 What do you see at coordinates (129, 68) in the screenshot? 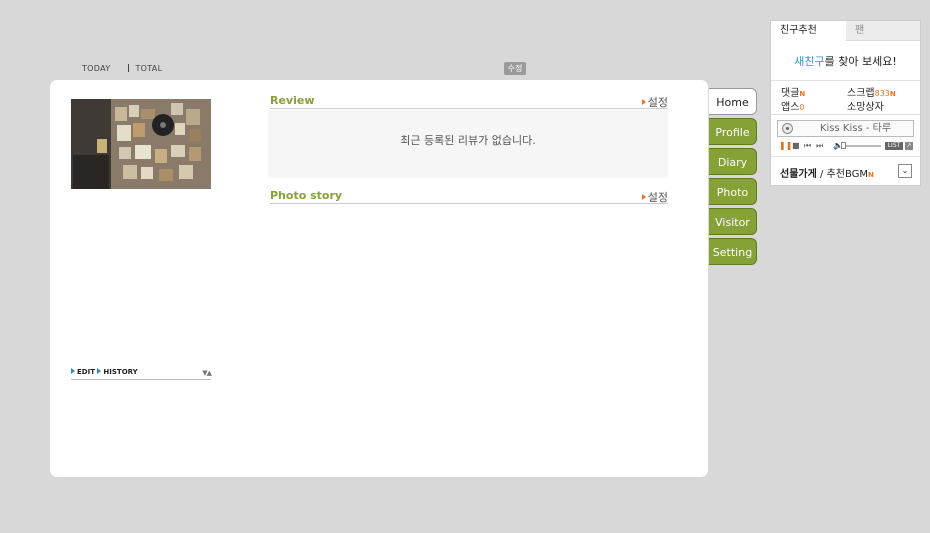
I see `counter-divider` at bounding box center [129, 68].